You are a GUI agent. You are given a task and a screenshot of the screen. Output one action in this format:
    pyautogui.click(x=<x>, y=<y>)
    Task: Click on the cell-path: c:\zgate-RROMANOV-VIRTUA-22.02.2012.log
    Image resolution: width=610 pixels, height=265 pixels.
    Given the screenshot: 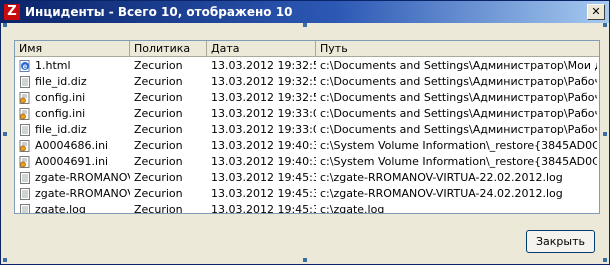 What is the action you would take?
    pyautogui.click(x=441, y=177)
    